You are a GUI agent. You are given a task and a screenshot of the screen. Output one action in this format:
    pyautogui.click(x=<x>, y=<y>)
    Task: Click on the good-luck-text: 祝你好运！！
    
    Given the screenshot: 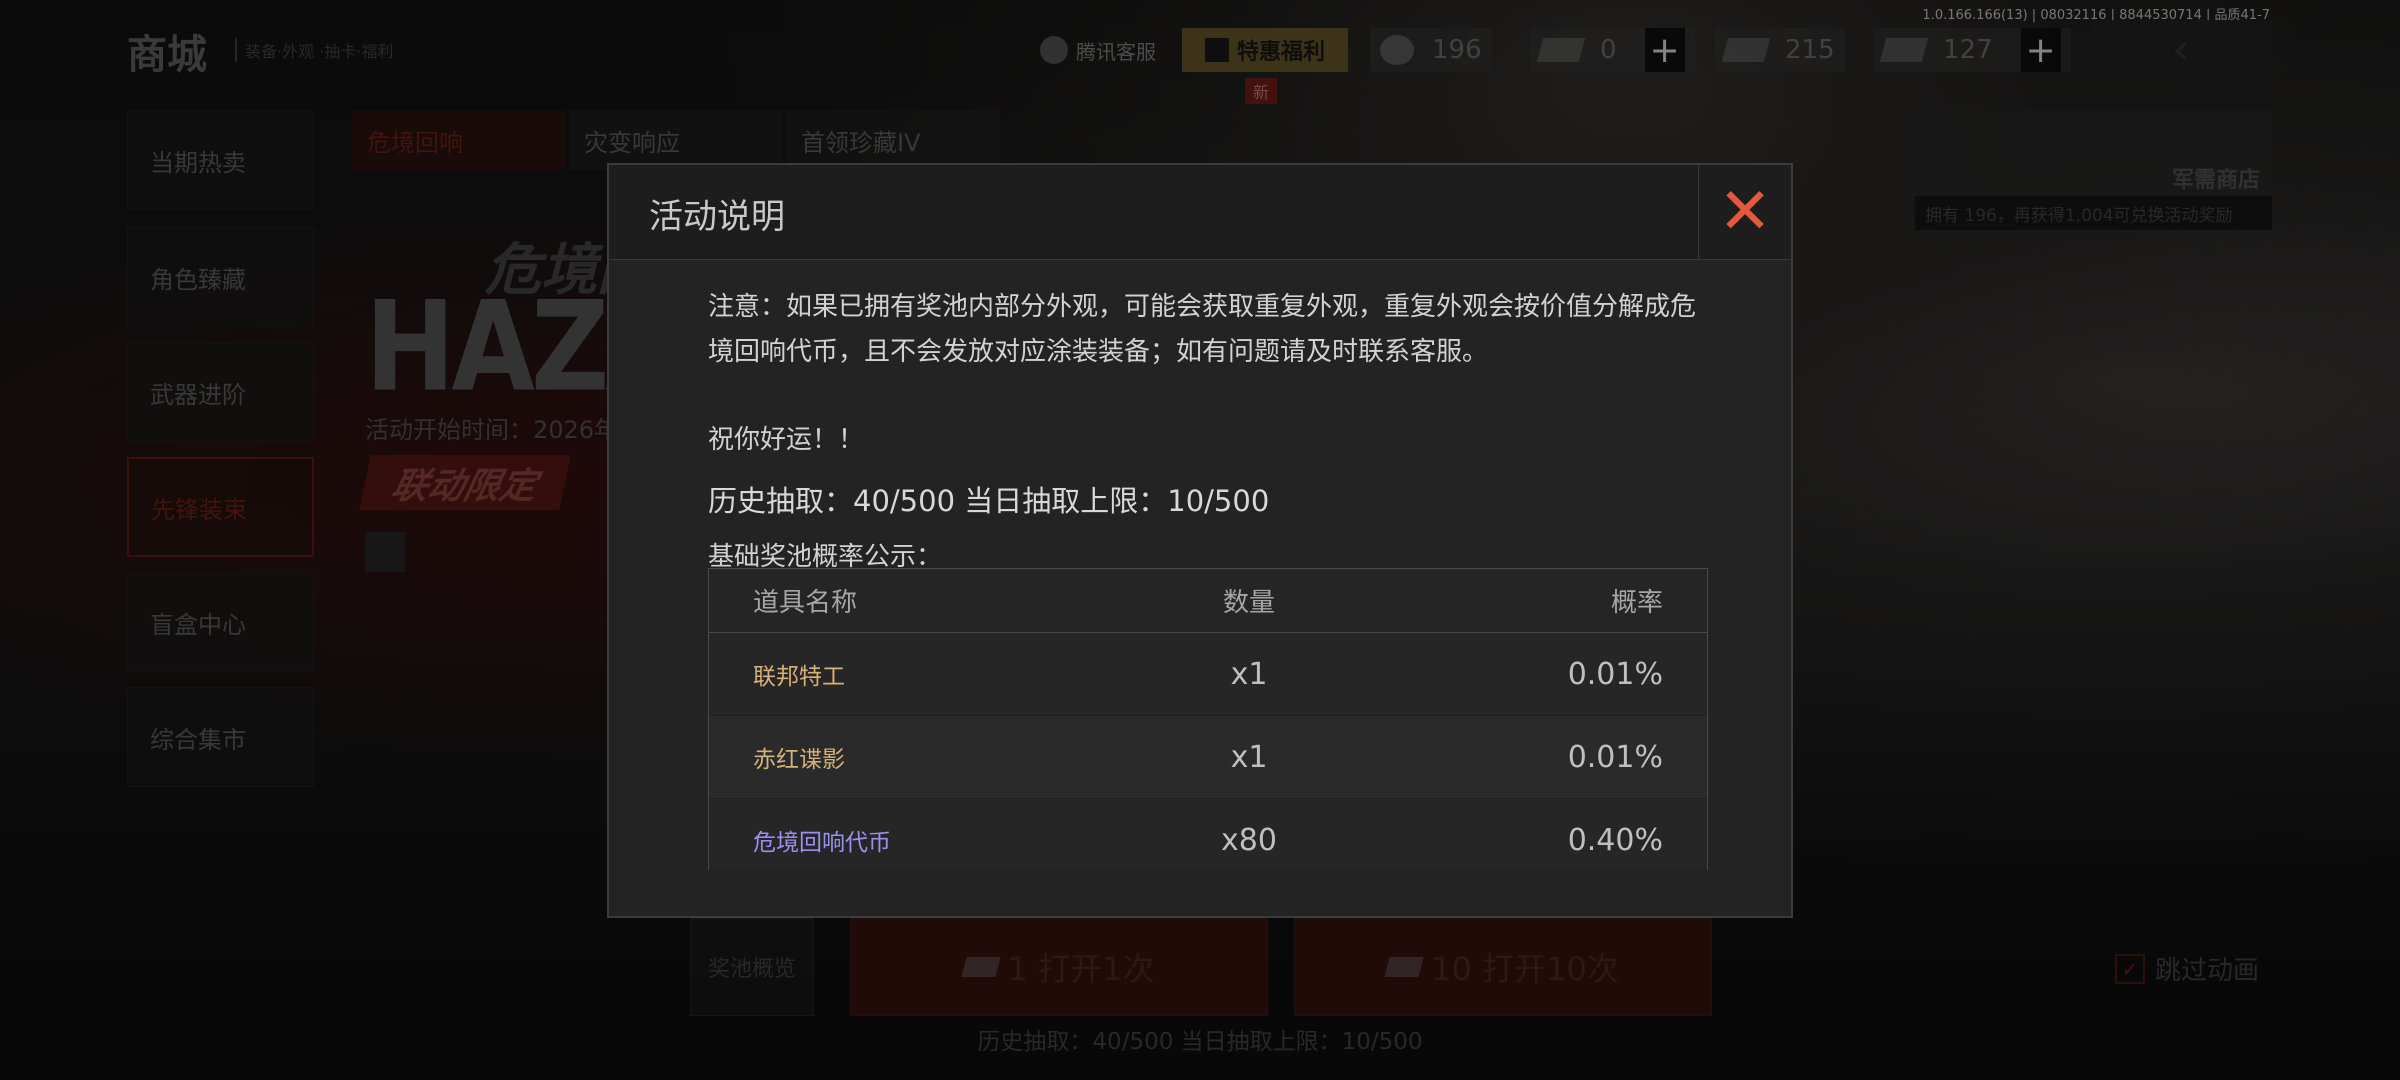 What is the action you would take?
    pyautogui.click(x=786, y=440)
    